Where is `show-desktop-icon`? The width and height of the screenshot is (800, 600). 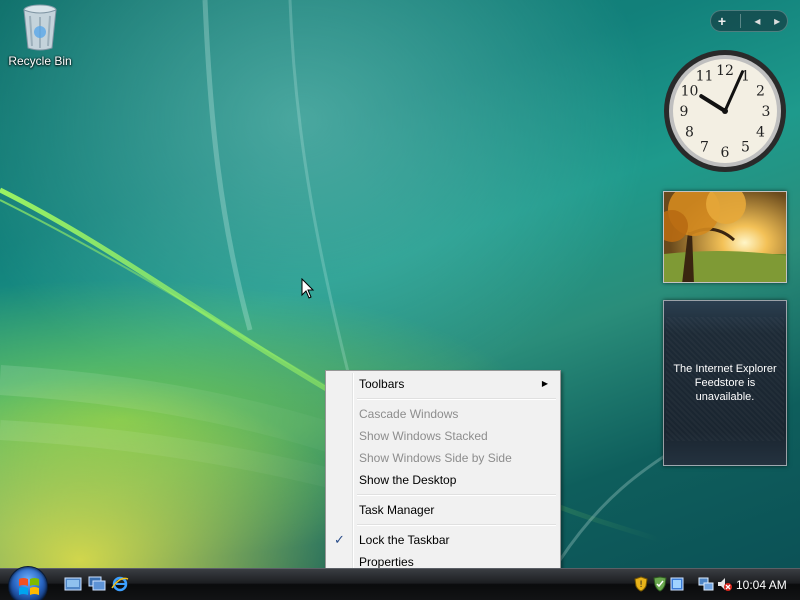 show-desktop-icon is located at coordinates (73, 584).